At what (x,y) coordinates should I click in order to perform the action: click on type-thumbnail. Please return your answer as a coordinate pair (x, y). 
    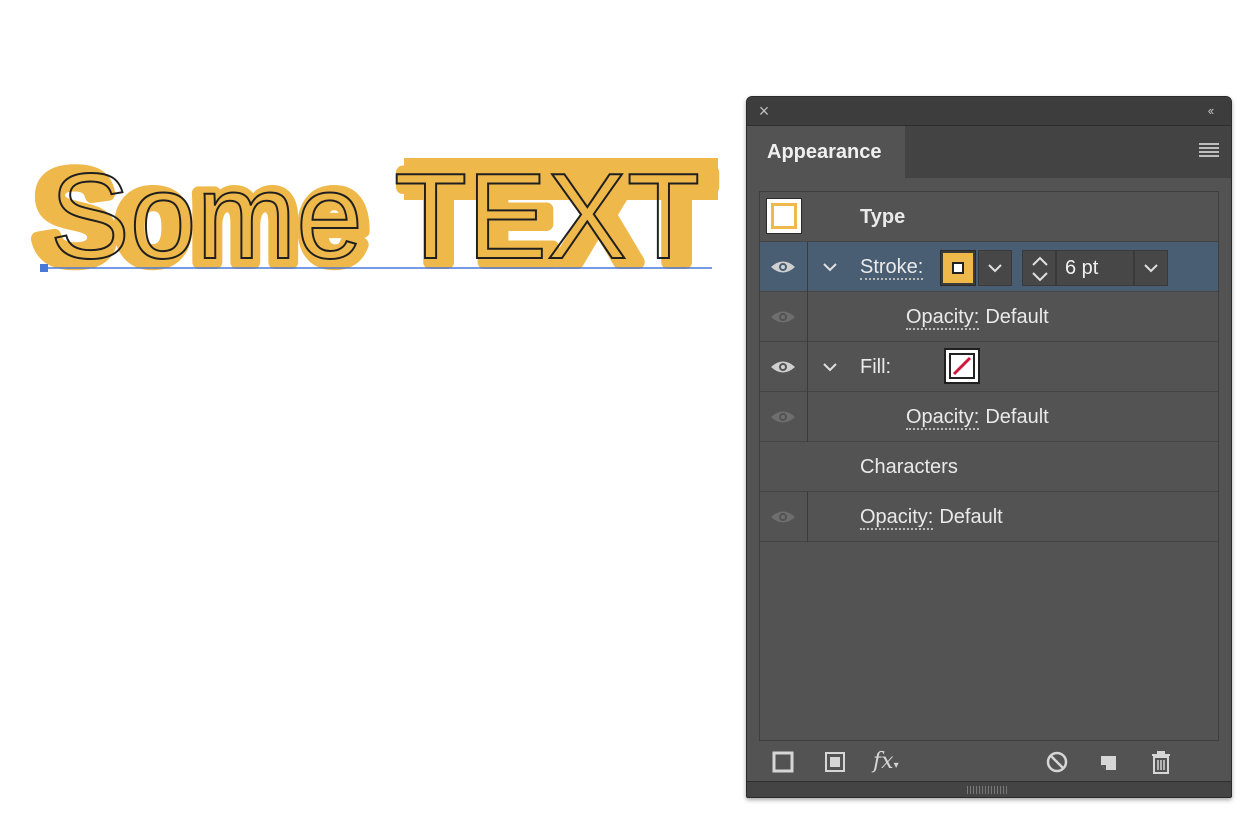
    Looking at the image, I should click on (784, 216).